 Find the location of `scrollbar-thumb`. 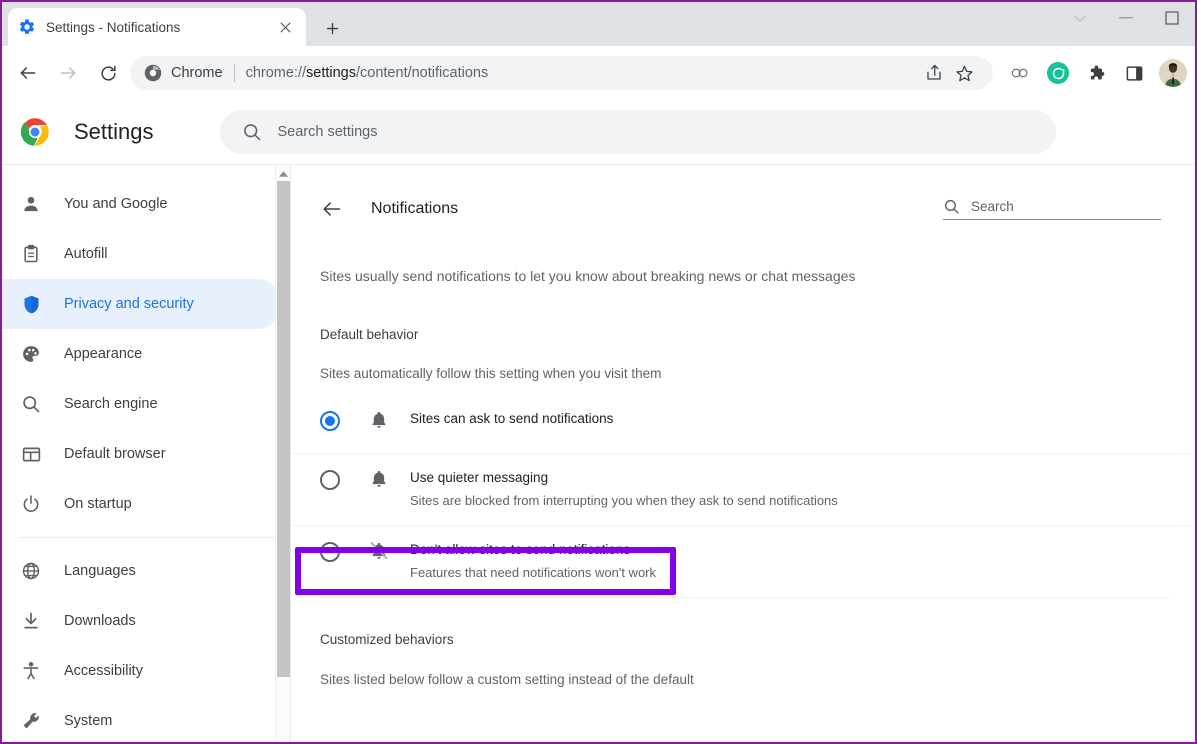

scrollbar-thumb is located at coordinates (283, 429).